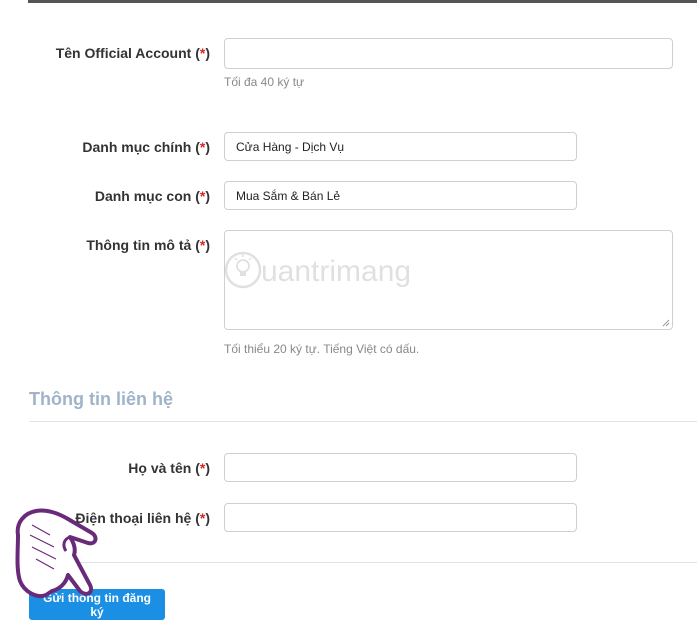 Image resolution: width=697 pixels, height=634 pixels. What do you see at coordinates (363, 421) in the screenshot?
I see `section-divider` at bounding box center [363, 421].